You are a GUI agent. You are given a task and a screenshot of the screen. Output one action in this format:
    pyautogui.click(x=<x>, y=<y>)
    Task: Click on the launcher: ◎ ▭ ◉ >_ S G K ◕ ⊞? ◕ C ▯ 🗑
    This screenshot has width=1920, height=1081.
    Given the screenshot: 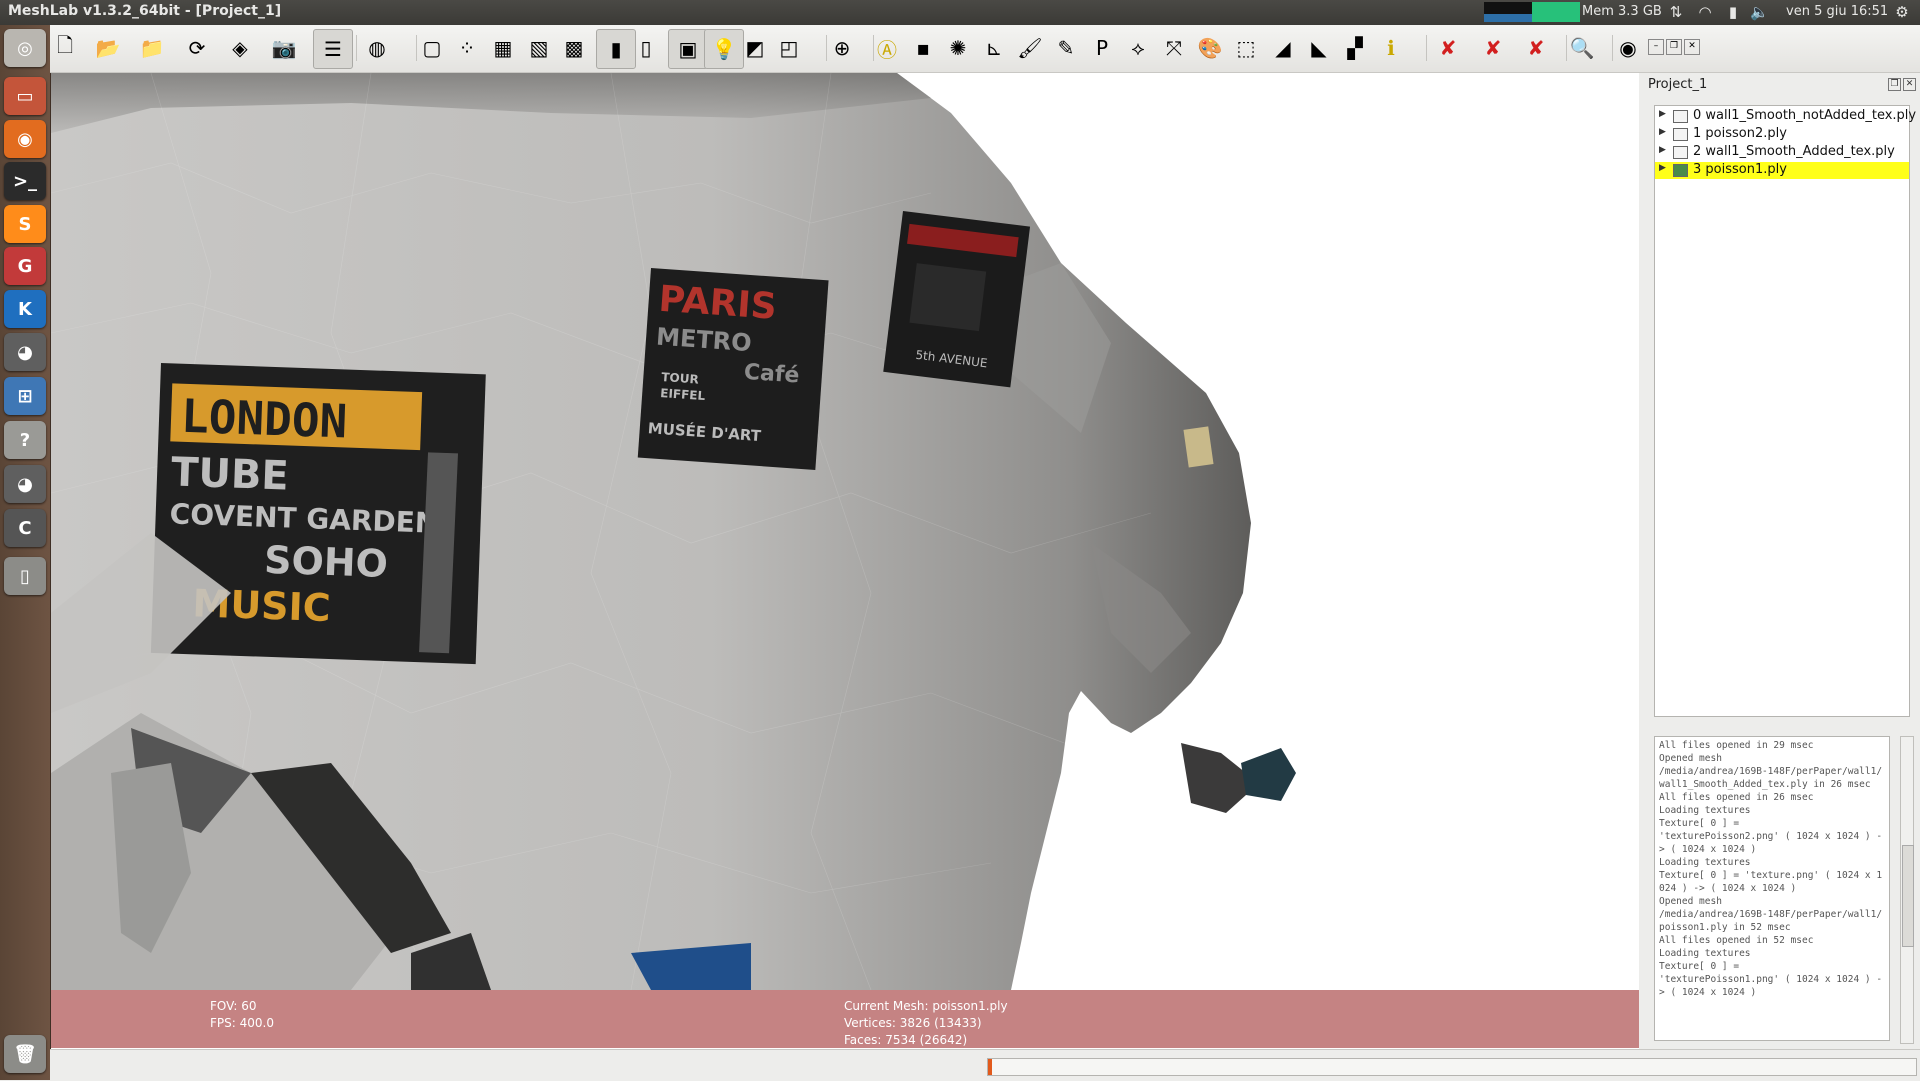 What is the action you would take?
    pyautogui.click(x=25, y=552)
    